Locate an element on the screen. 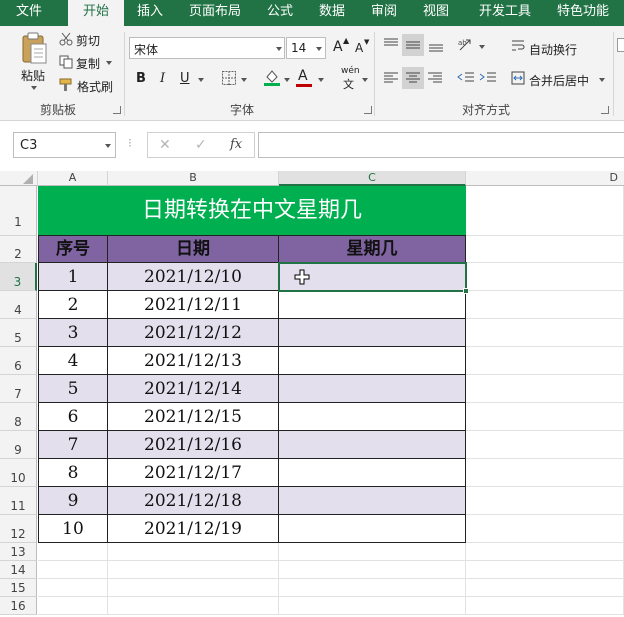  cell-number: 9 is located at coordinates (73, 501).